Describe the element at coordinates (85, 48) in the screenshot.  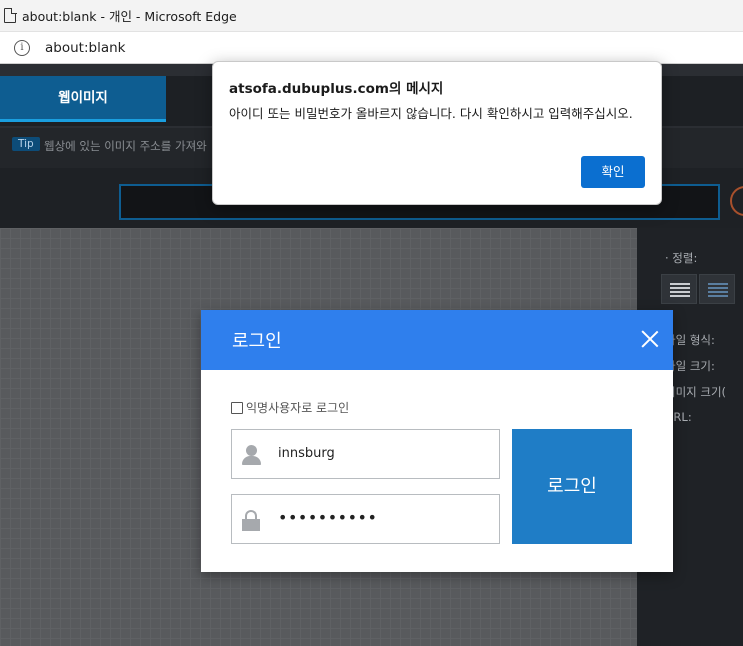
I see `address-url: about:blank` at that location.